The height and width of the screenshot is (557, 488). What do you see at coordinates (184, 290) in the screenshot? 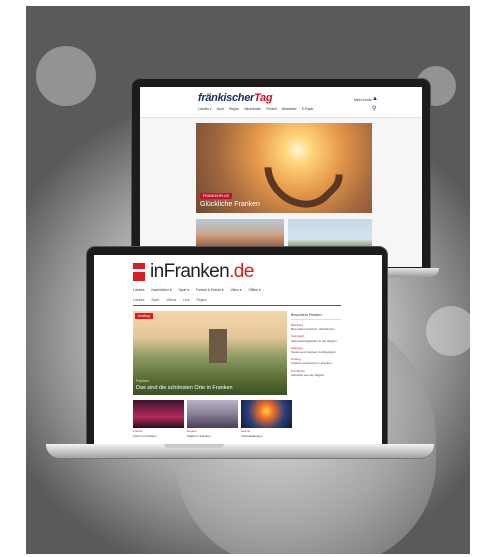
I see `nav-item: Sport ▾` at bounding box center [184, 290].